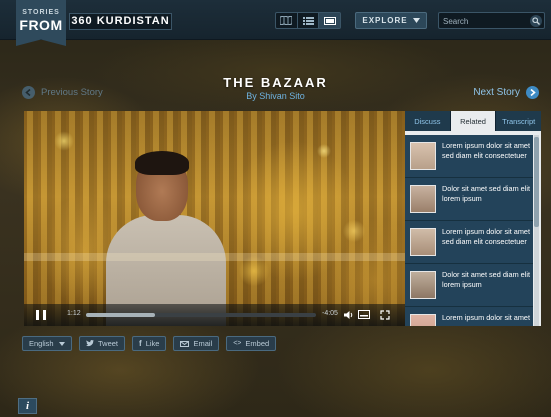 The width and height of the screenshot is (551, 417). I want to click on progress-bar, so click(201, 315).